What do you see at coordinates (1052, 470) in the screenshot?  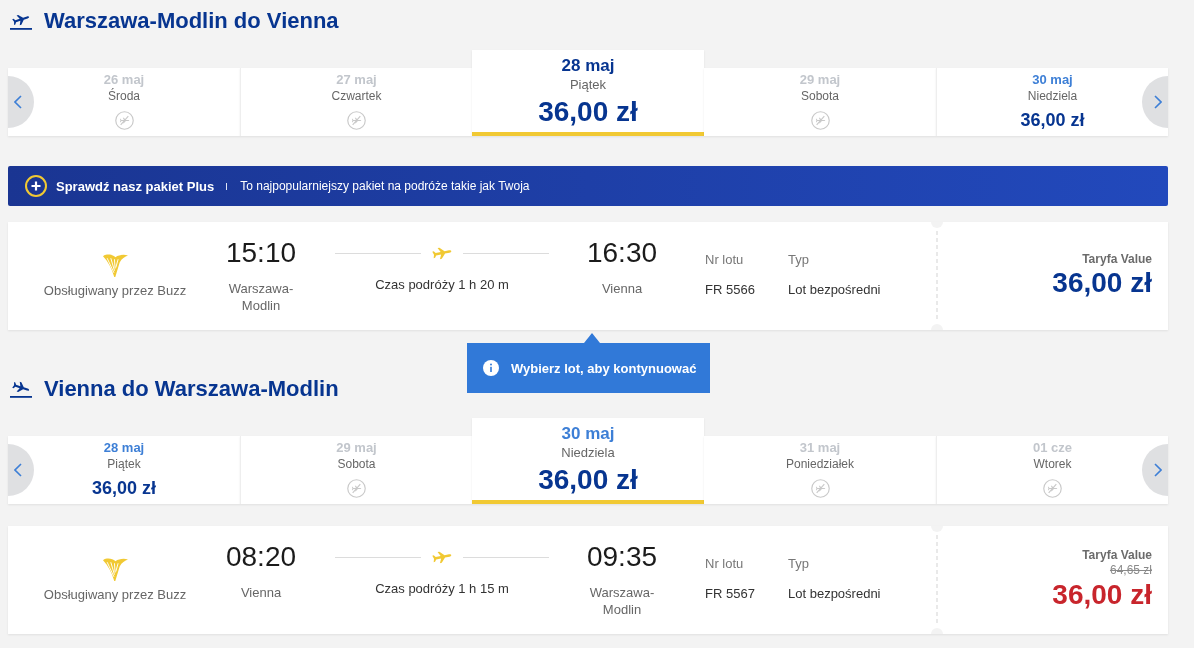 I see `date-tab: 01 cze Wtorek` at bounding box center [1052, 470].